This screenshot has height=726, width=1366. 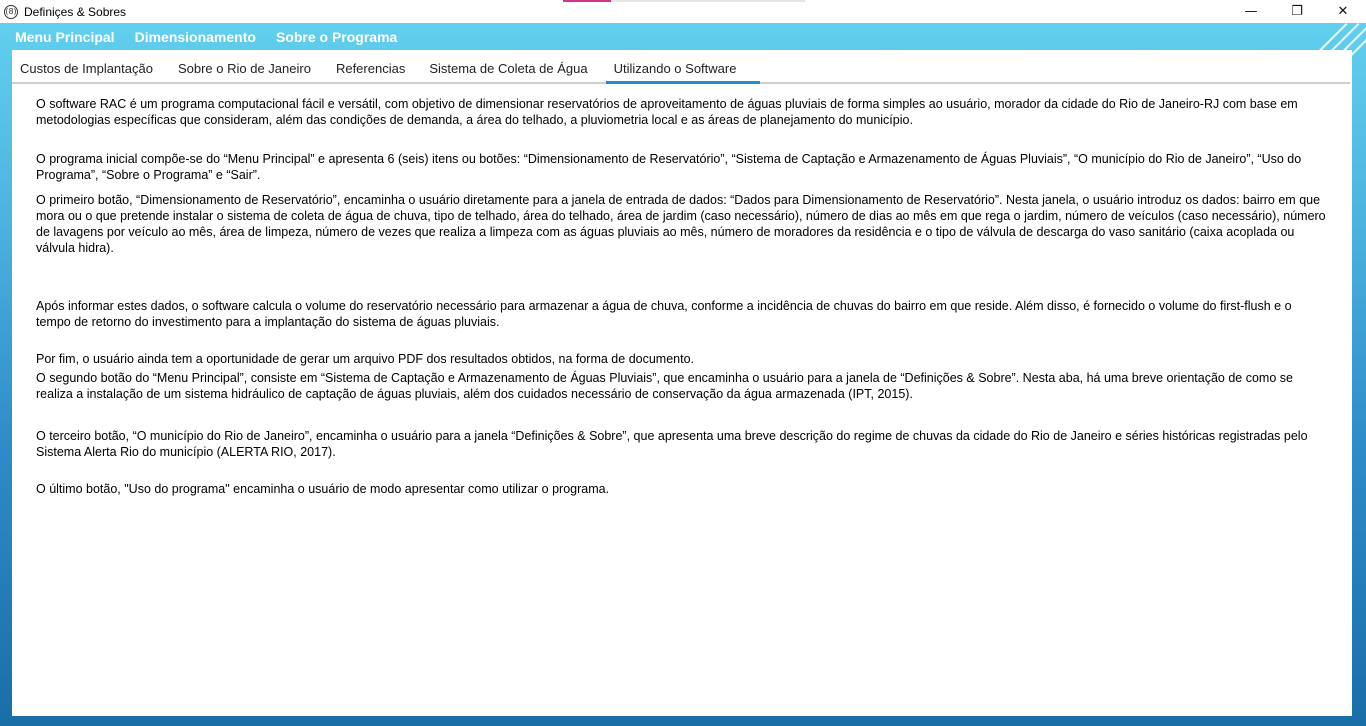 I want to click on tab-custos-de-implantacao: Custos de Implantação, so click(x=86, y=72).